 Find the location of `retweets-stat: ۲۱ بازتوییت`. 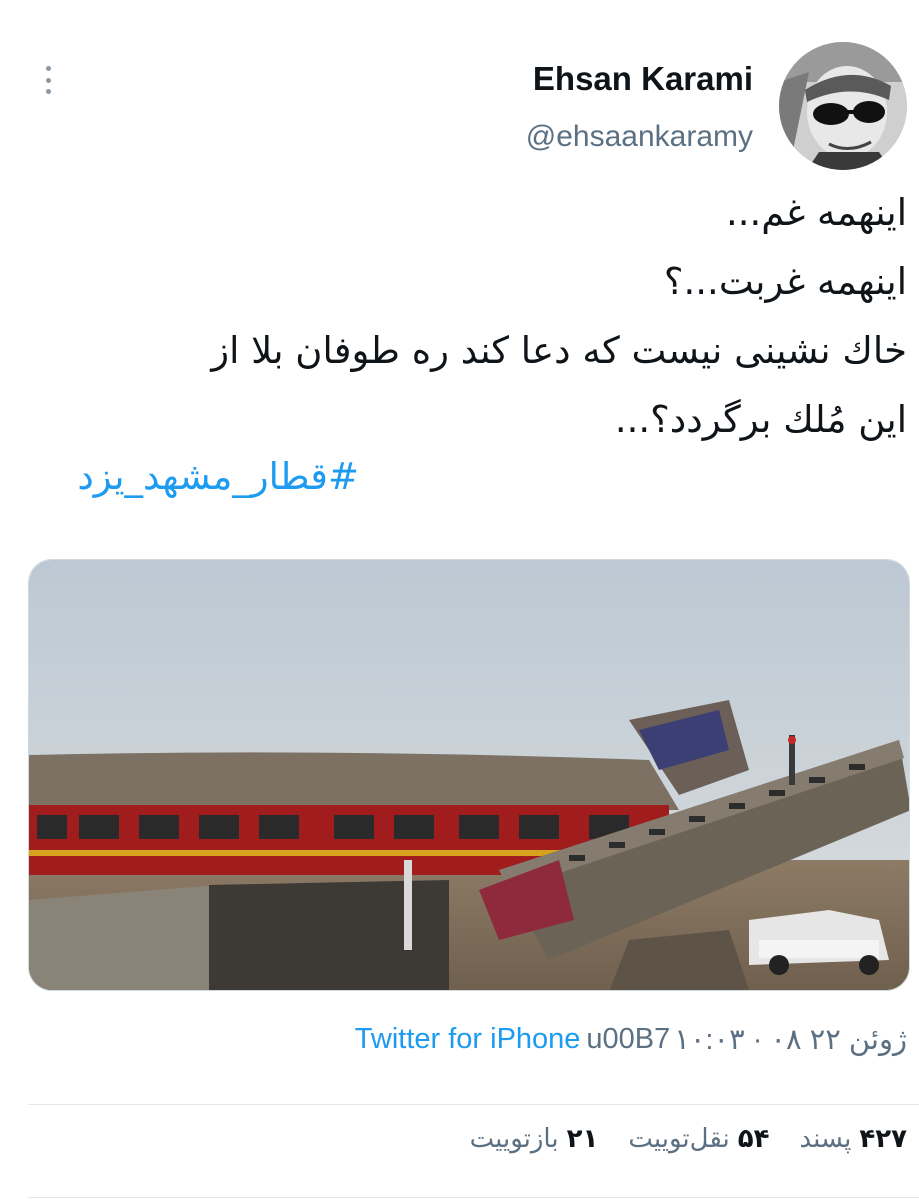

retweets-stat: ۲۱ بازتوییت is located at coordinates (534, 1139).